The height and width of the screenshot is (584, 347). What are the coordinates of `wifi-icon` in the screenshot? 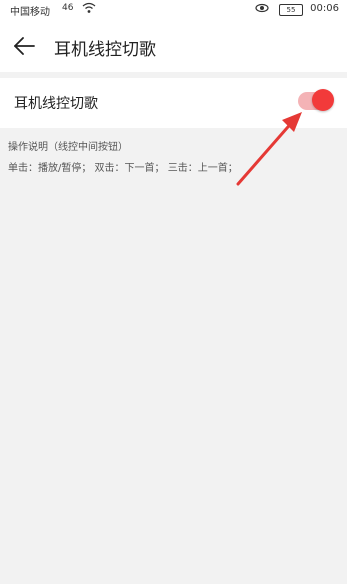 It's located at (89, 9).